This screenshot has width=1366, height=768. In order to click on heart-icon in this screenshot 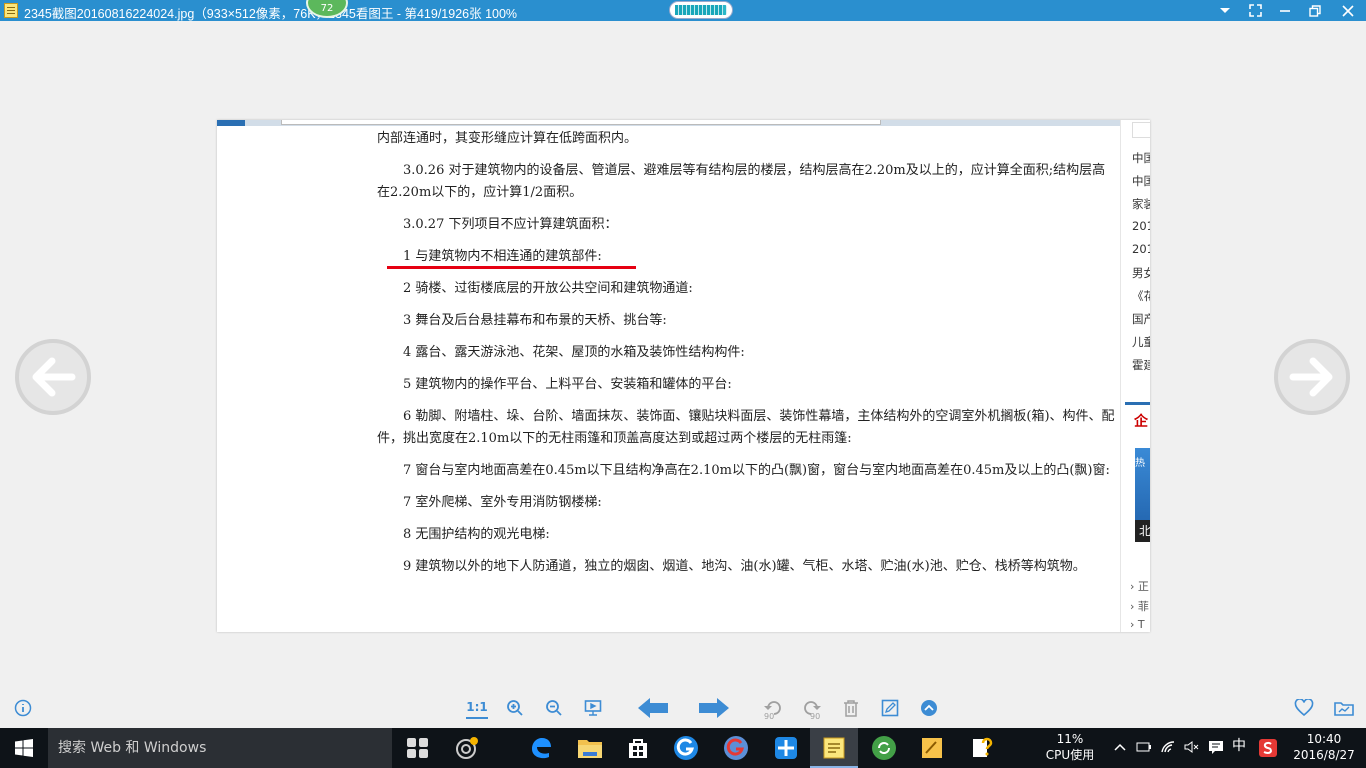, I will do `click(1304, 708)`.